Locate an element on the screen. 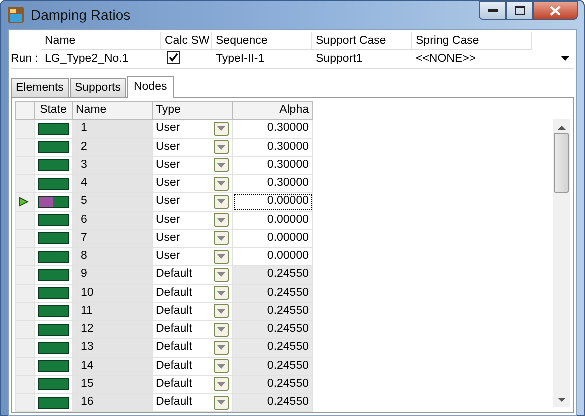  column-header: Alpha is located at coordinates (272, 111).